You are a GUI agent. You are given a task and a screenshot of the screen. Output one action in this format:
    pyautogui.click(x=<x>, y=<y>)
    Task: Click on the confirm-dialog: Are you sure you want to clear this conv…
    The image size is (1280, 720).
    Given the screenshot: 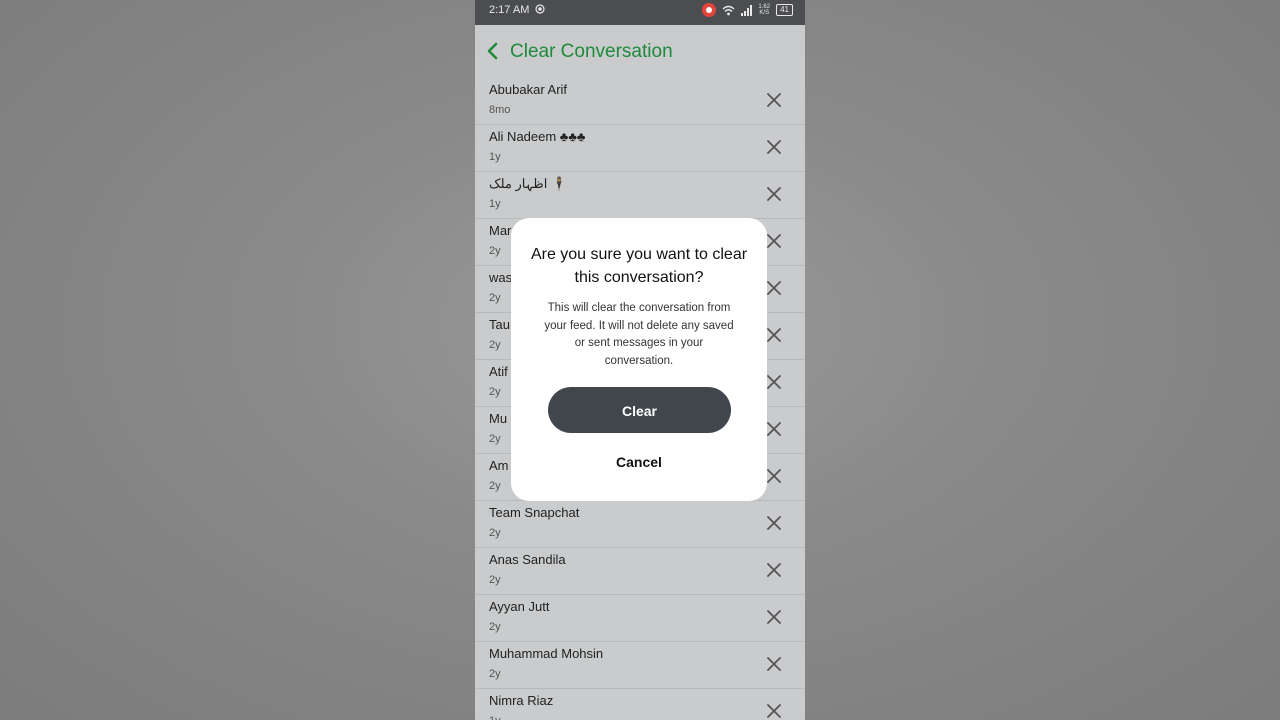 What is the action you would take?
    pyautogui.click(x=639, y=359)
    